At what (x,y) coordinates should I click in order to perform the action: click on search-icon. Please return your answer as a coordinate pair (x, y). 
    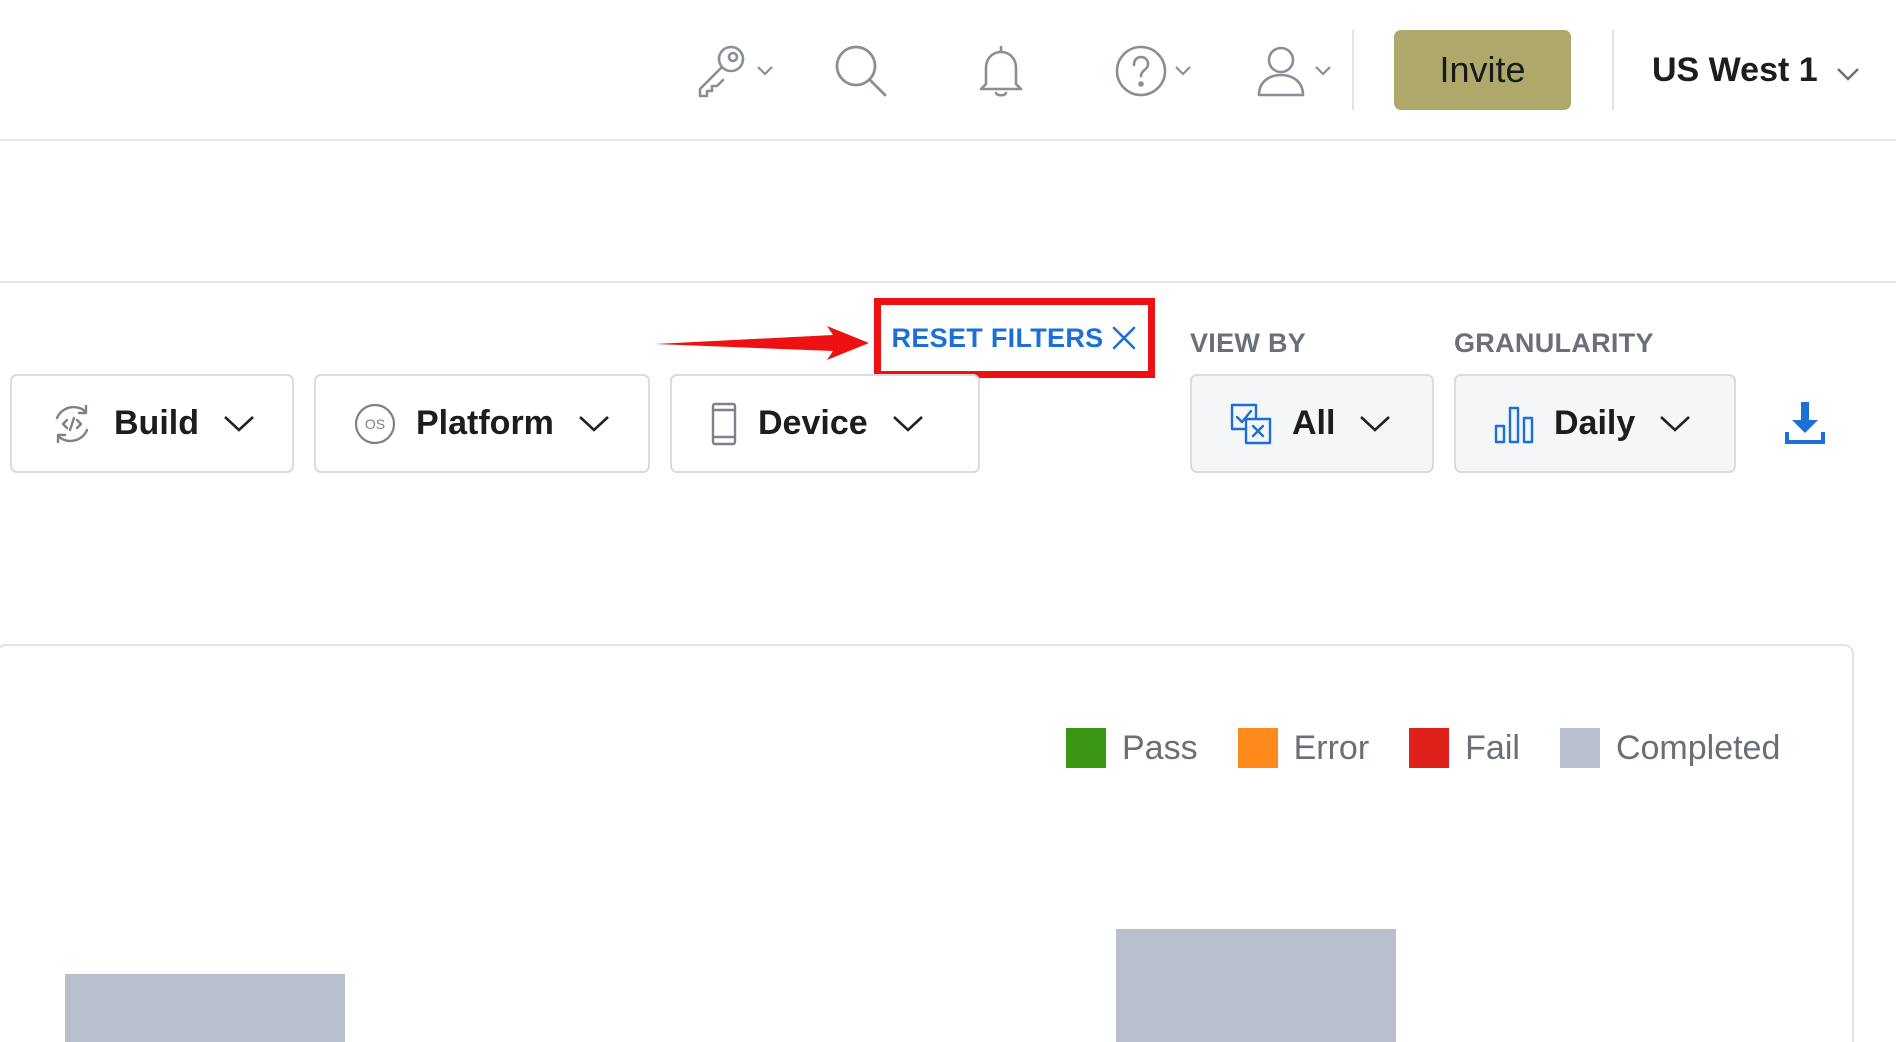
    Looking at the image, I should click on (861, 71).